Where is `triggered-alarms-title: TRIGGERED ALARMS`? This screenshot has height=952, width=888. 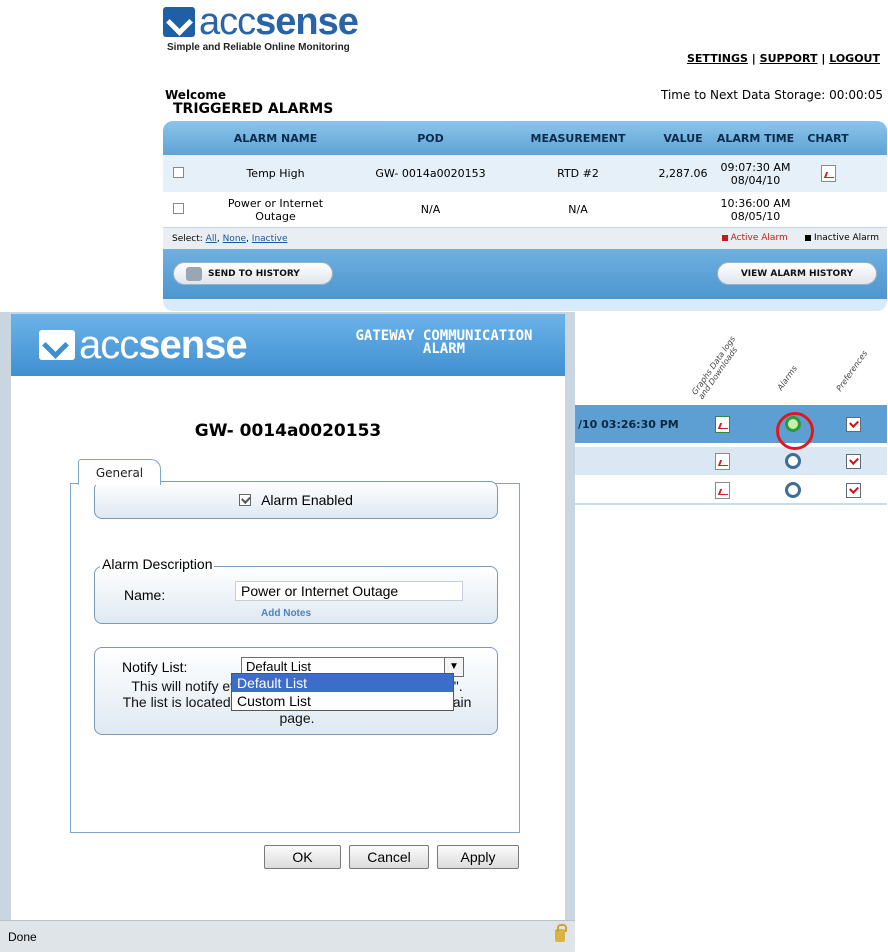 triggered-alarms-title: TRIGGERED ALARMS is located at coordinates (253, 109).